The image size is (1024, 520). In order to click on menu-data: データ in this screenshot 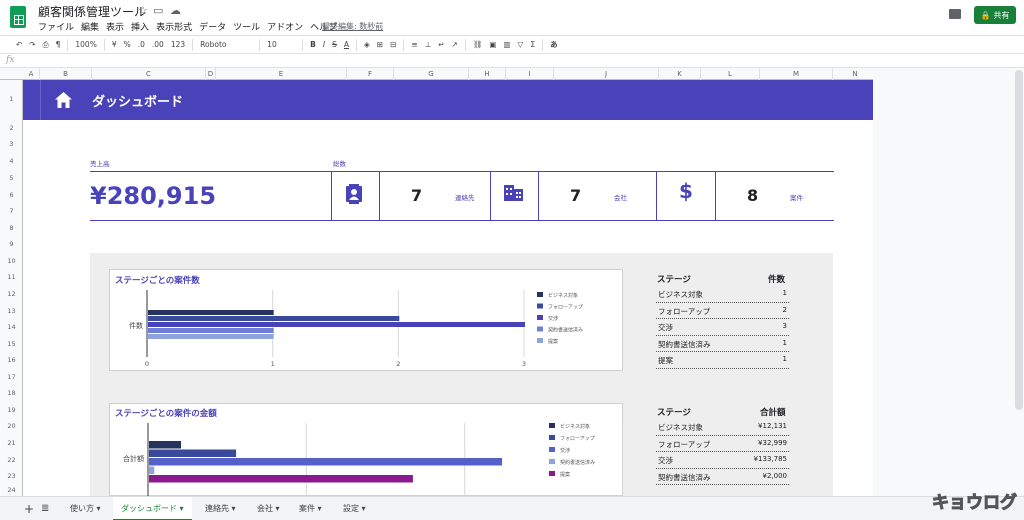, I will do `click(212, 26)`.